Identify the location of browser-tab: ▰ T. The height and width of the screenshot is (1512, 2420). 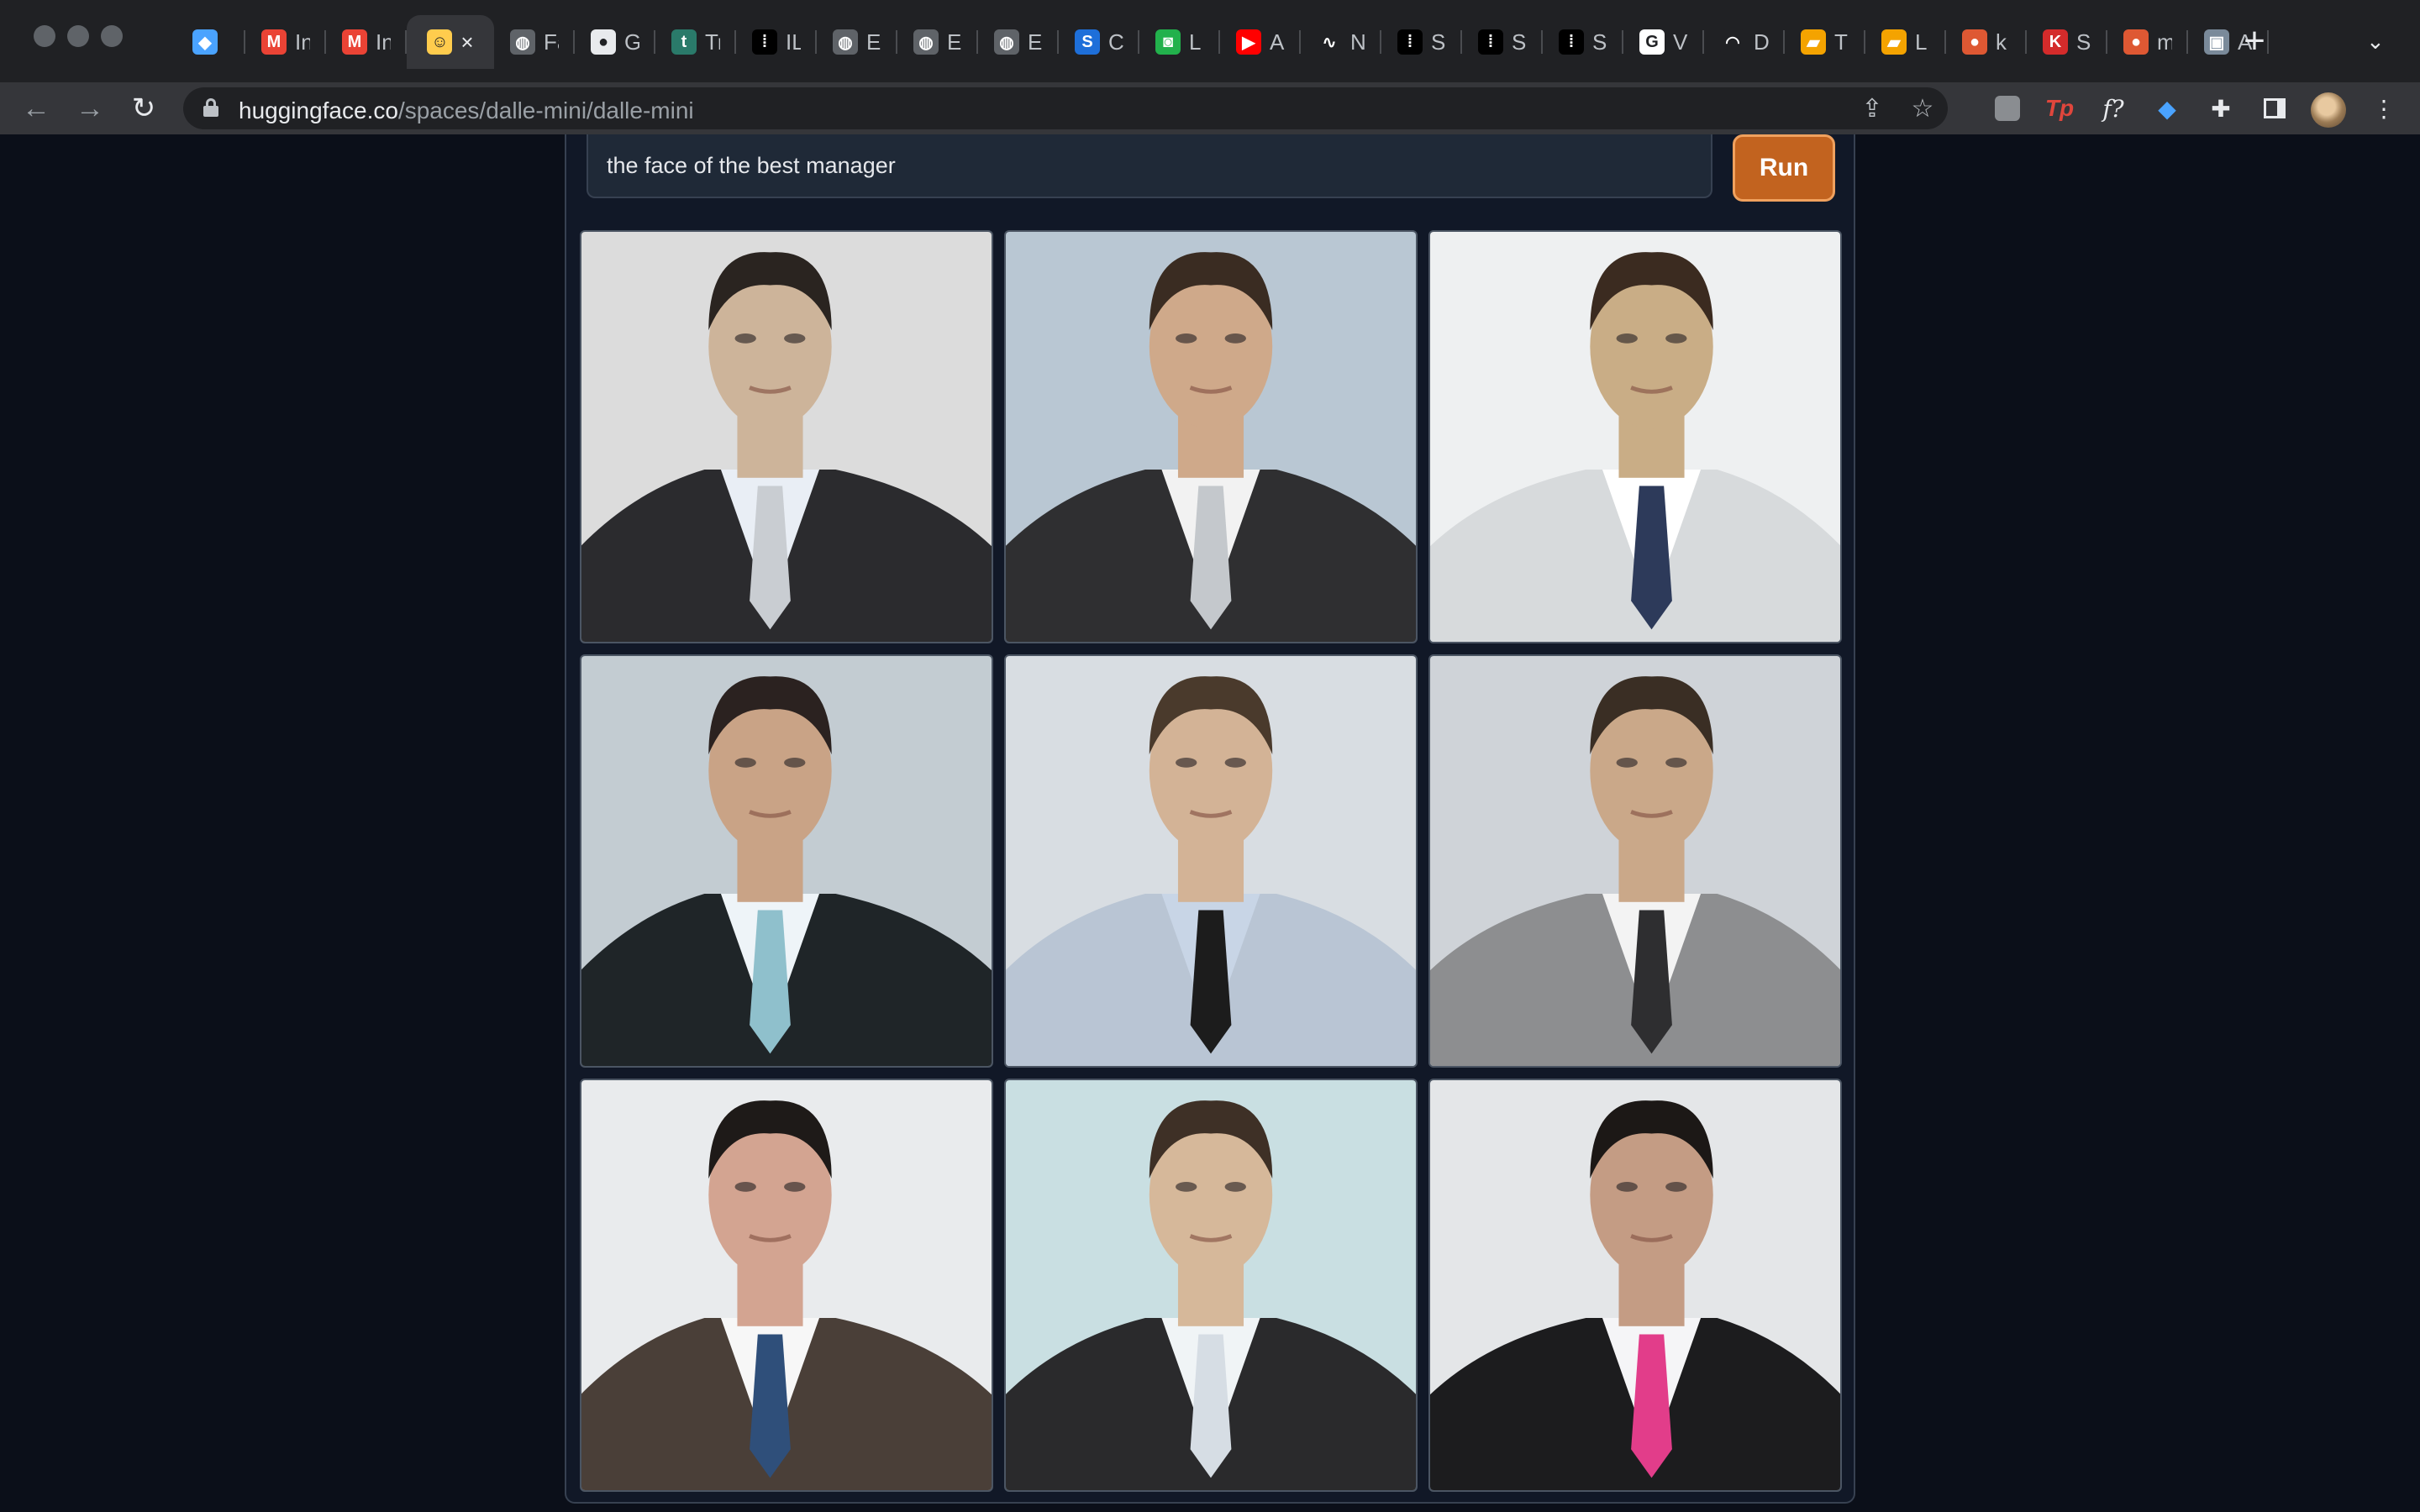
(1825, 42).